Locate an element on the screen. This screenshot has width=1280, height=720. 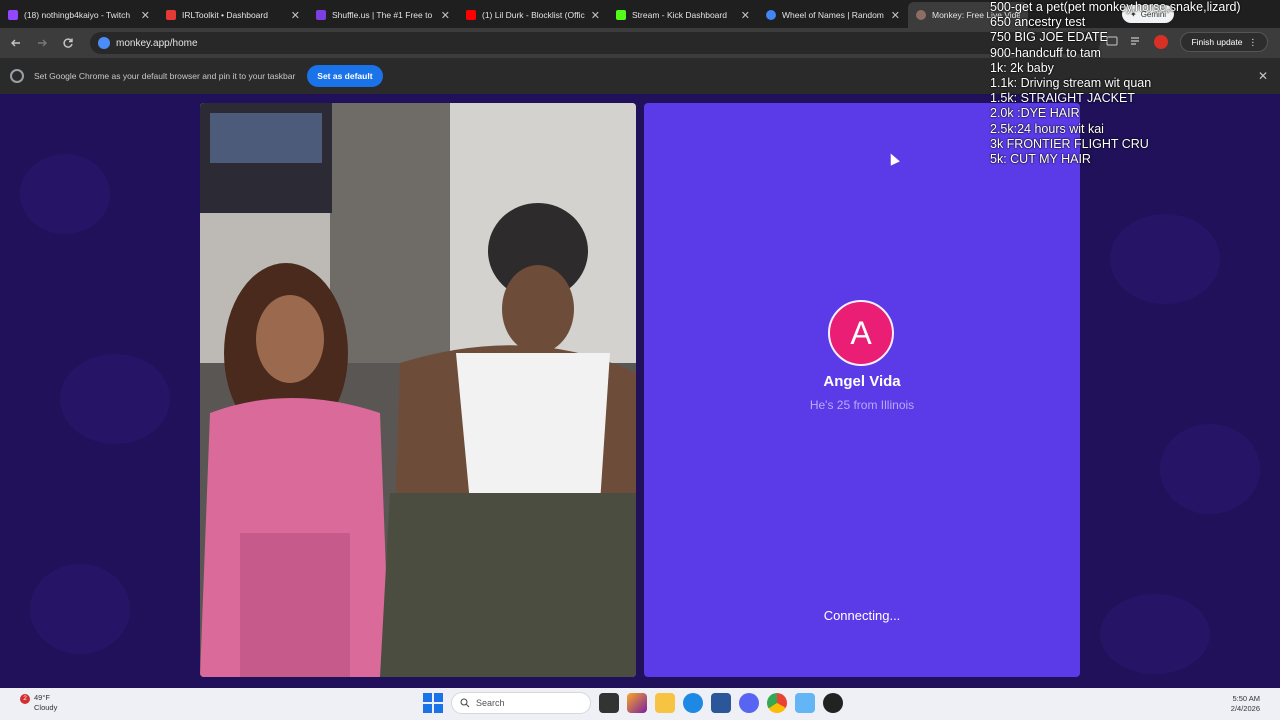
copilot-icon is located at coordinates (637, 703).